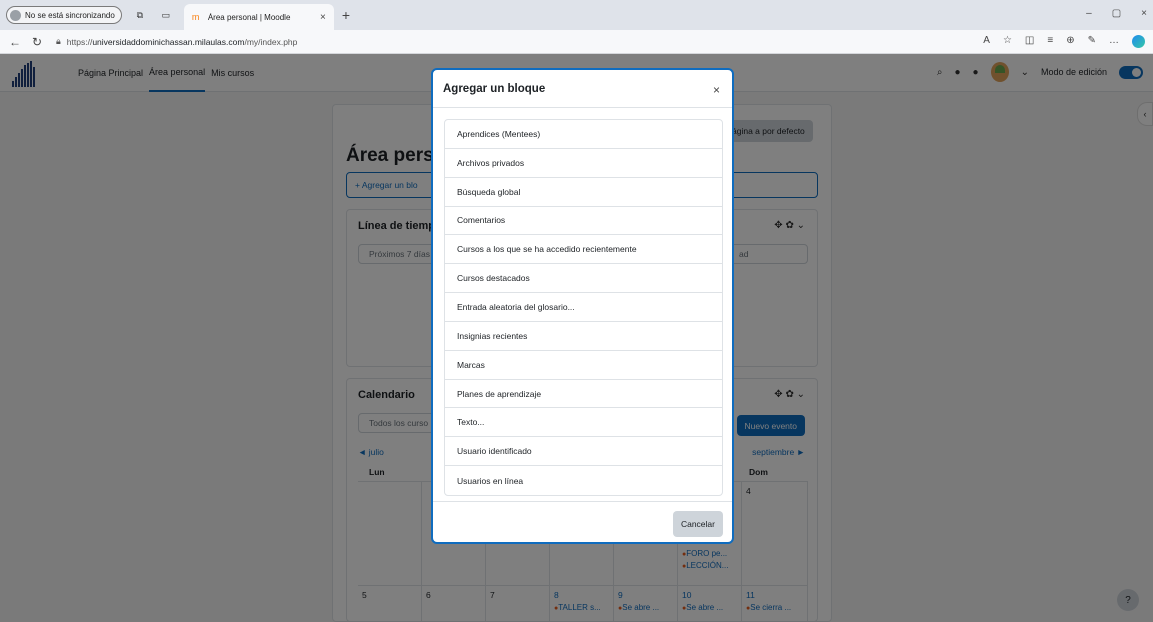  Describe the element at coordinates (15, 15) in the screenshot. I see `profile-icon` at that location.